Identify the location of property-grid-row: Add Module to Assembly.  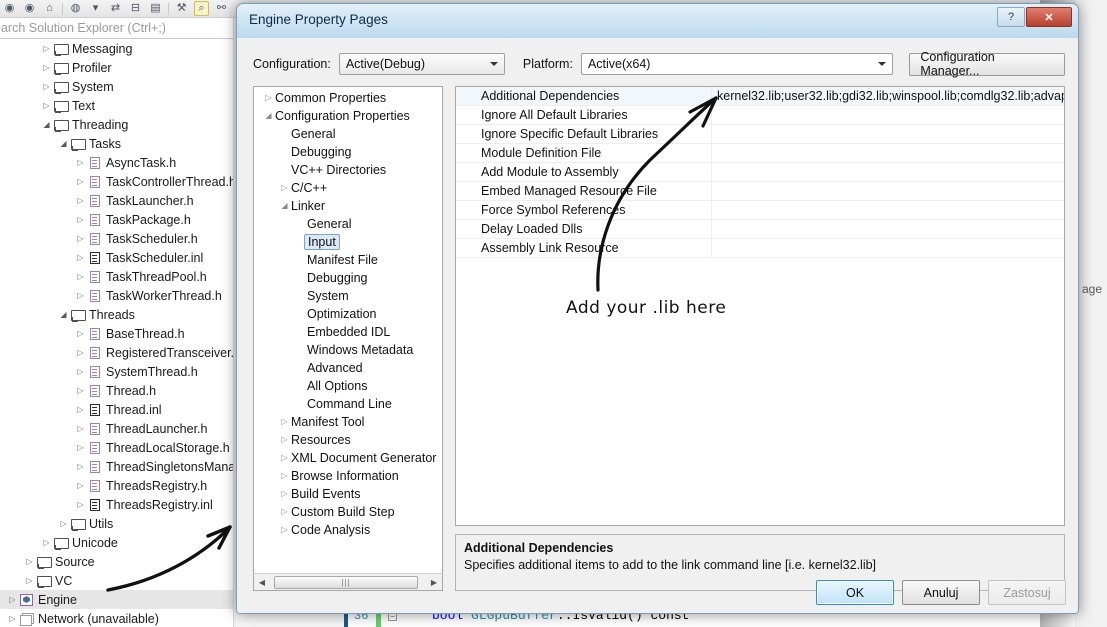
(760, 172).